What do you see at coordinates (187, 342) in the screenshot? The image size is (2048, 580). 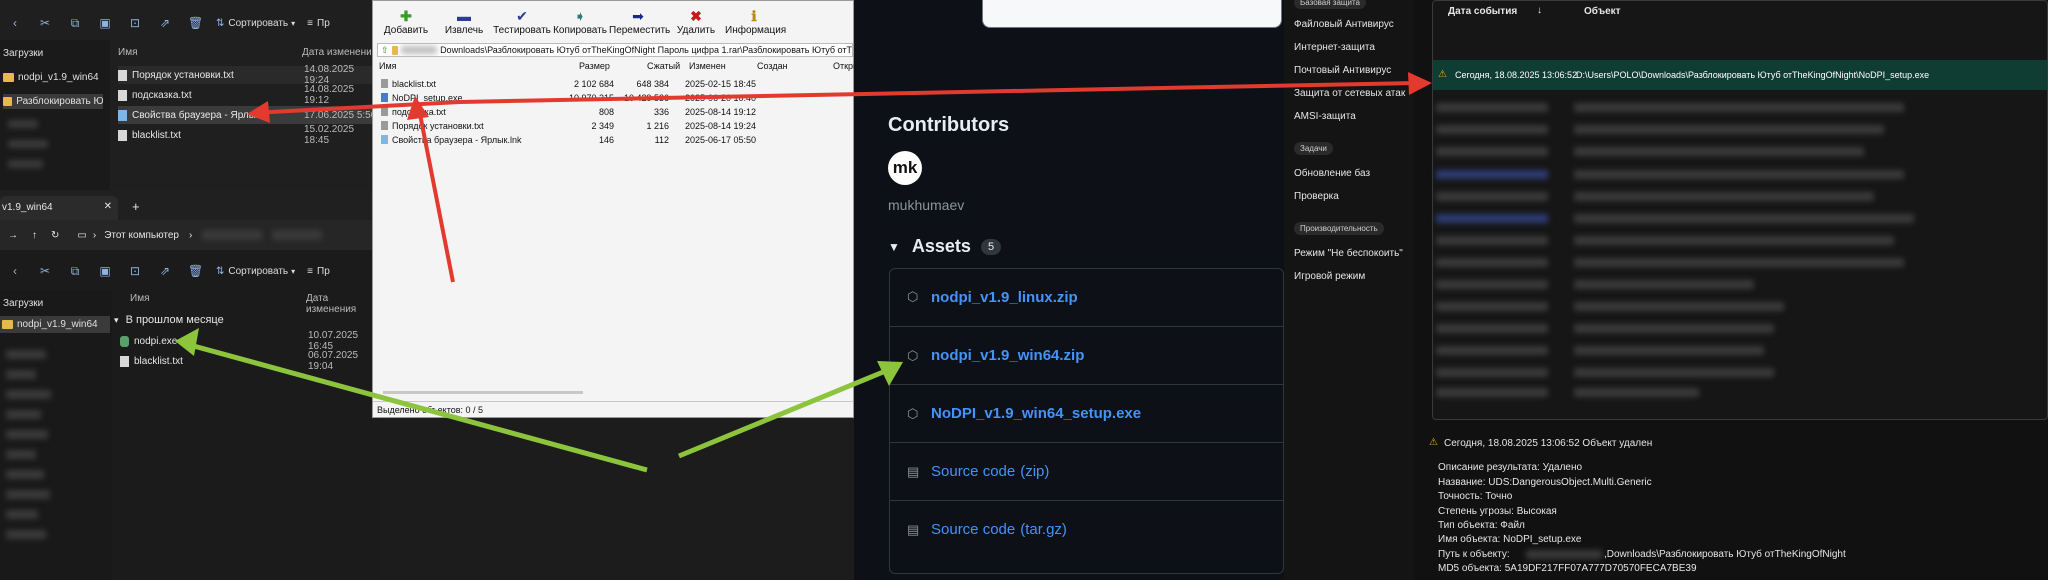 I see `green-arrowhead-nodpi` at bounding box center [187, 342].